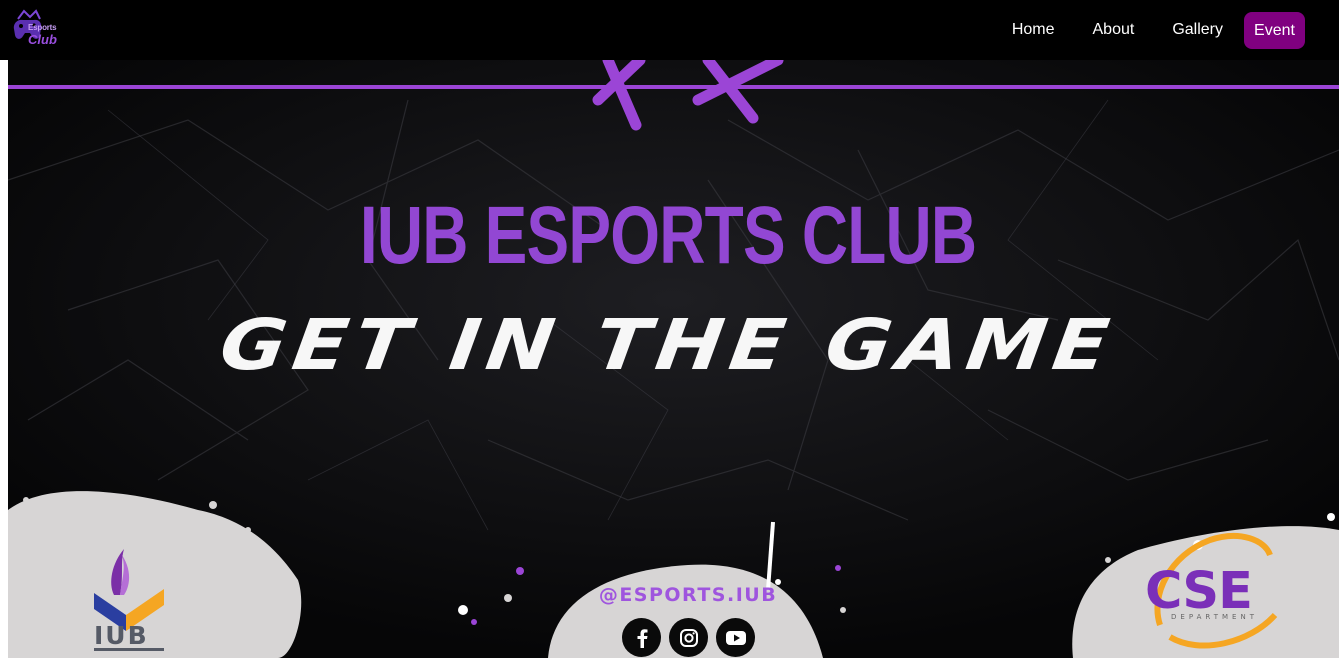 The width and height of the screenshot is (1339, 666). What do you see at coordinates (1114, 30) in the screenshot?
I see `nav-about-link: About` at bounding box center [1114, 30].